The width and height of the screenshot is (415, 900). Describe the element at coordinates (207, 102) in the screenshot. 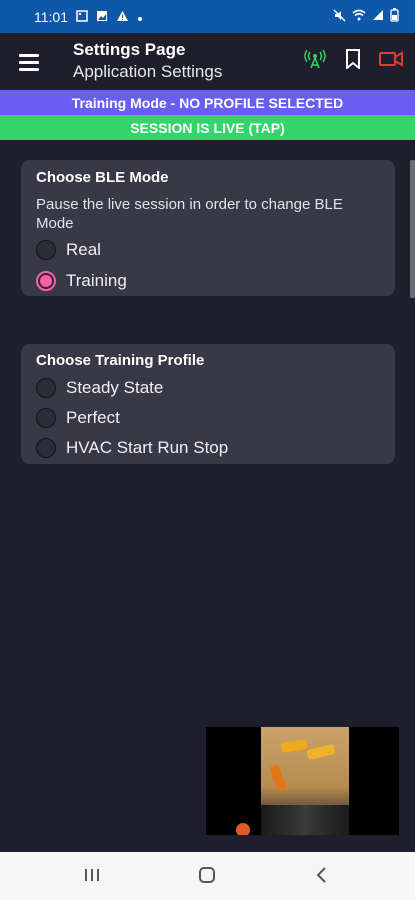

I see `training-mode-banner: Training Mode - NO PROFILE SELECTED` at that location.